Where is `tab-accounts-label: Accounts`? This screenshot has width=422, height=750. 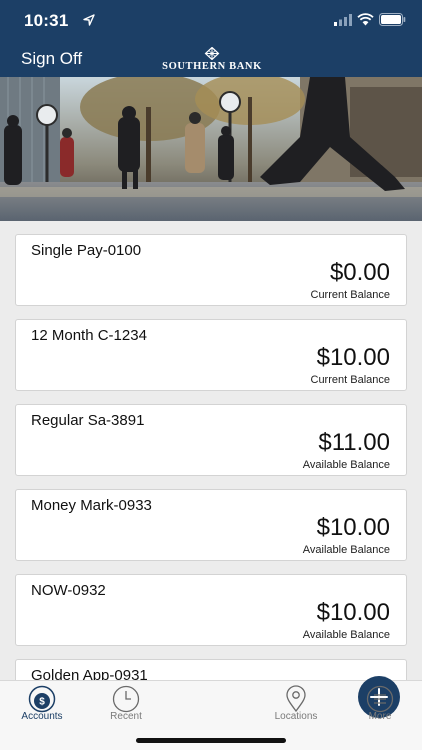
tab-accounts-label: Accounts is located at coordinates (42, 716).